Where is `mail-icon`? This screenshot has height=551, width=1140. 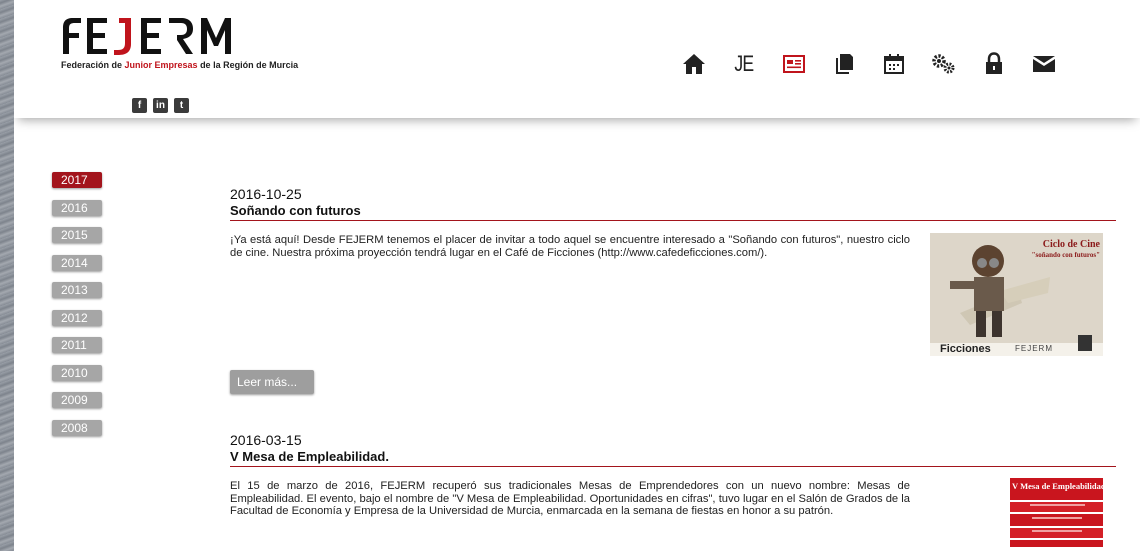 mail-icon is located at coordinates (1044, 64).